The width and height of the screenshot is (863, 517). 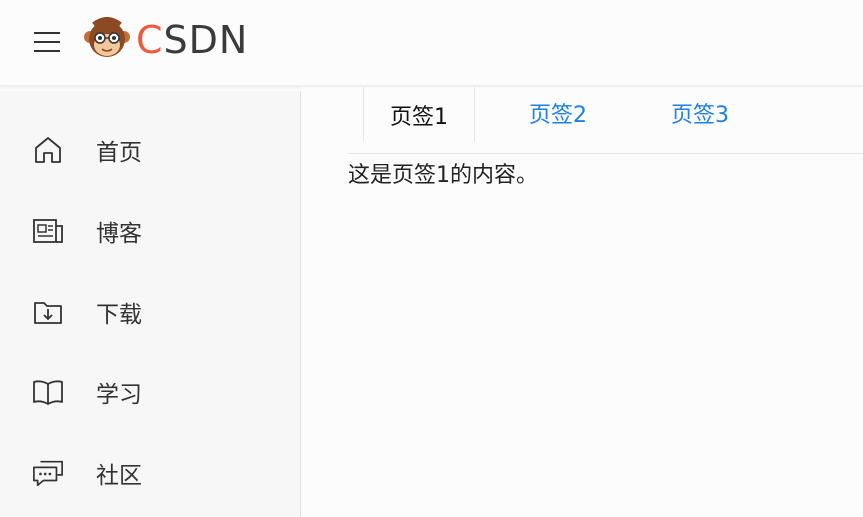 I want to click on sidebar-item-download: 下载, so click(x=150, y=312).